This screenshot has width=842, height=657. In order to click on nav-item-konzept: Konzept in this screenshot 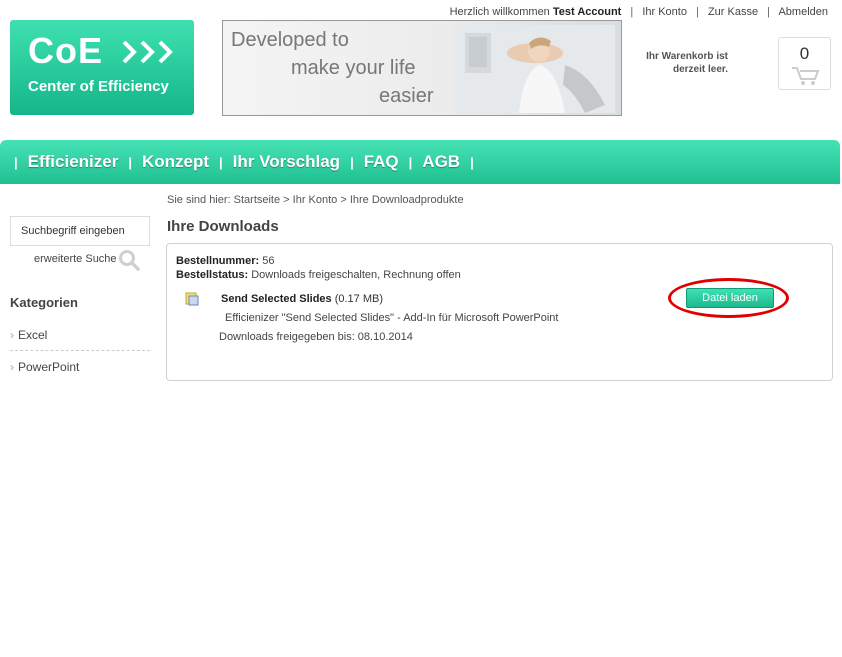, I will do `click(175, 162)`.